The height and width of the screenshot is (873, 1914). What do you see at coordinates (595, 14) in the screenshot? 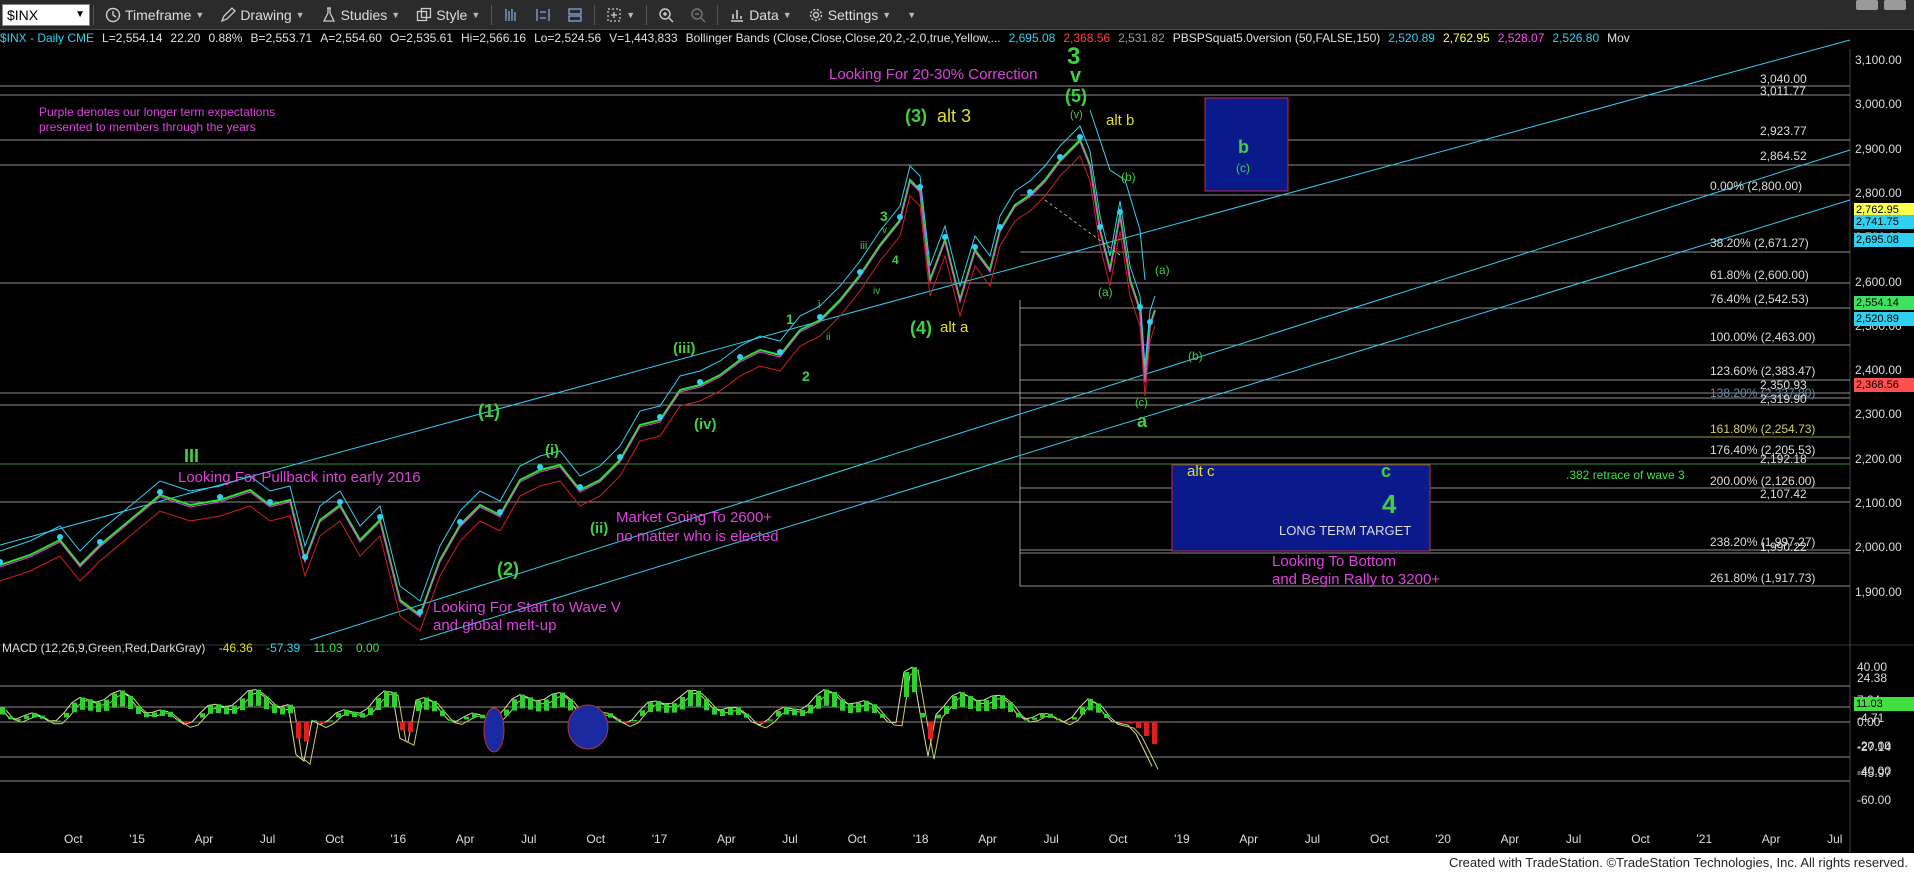
I see `toolbar-divider` at bounding box center [595, 14].